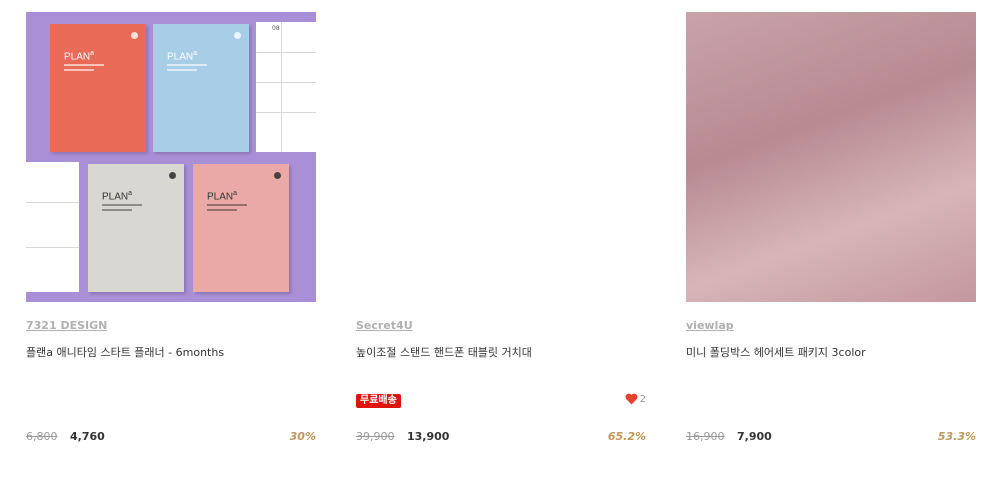 This screenshot has width=993, height=480. What do you see at coordinates (42, 436) in the screenshot?
I see `original-price: 6,800` at bounding box center [42, 436].